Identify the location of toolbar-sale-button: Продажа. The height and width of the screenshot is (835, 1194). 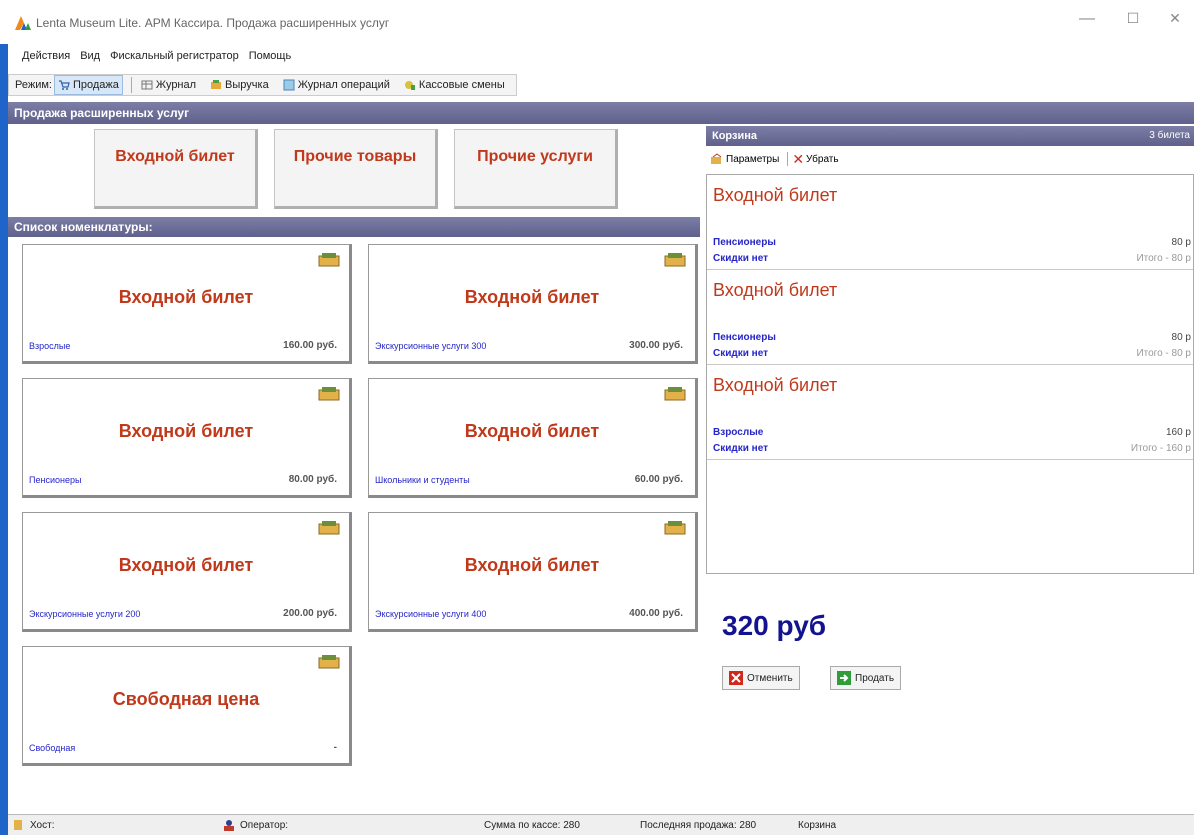
(88, 85).